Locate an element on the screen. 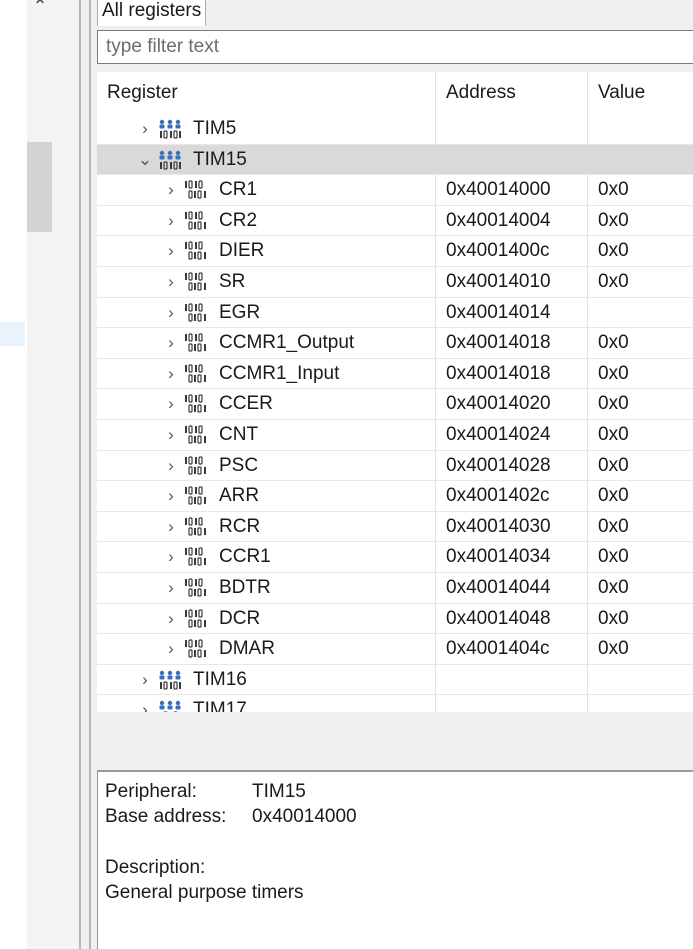 The width and height of the screenshot is (693, 949). register-row: › ARR 0x4001402c 0x0 is located at coordinates (395, 496).